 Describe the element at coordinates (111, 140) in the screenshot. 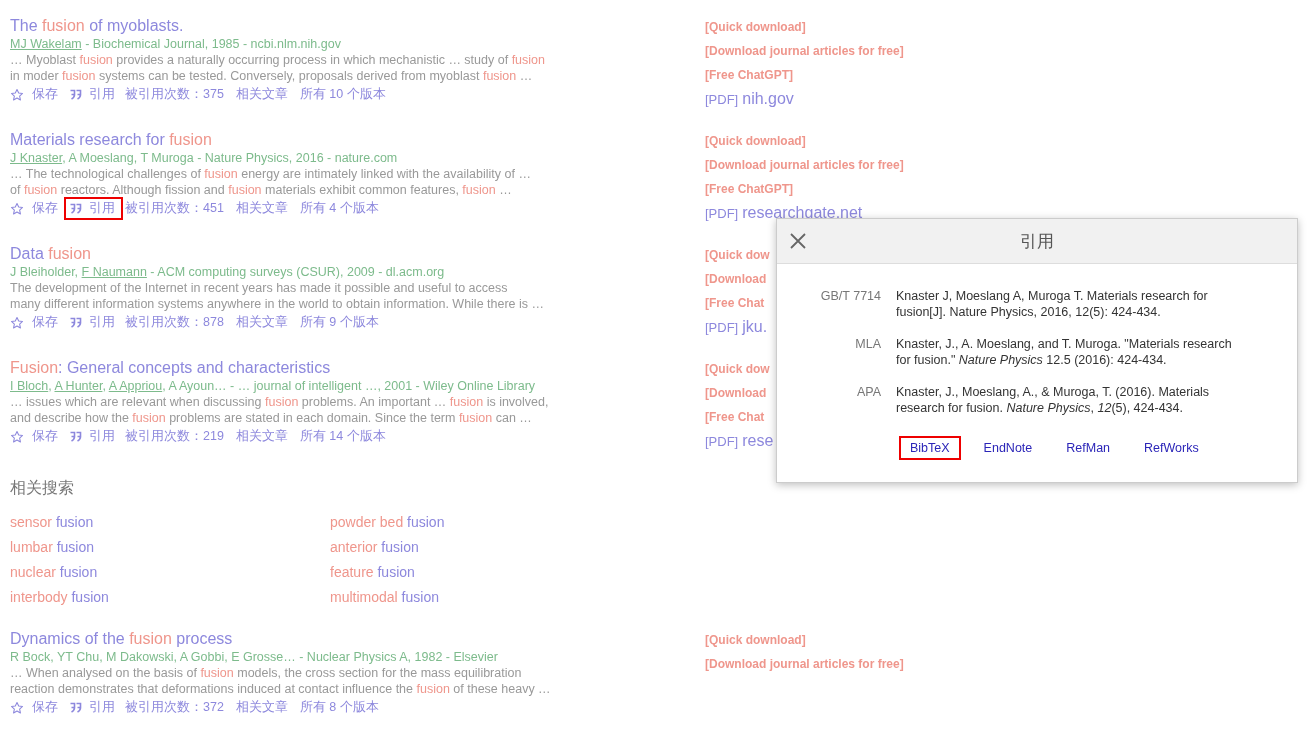

I see `result-title: Materials research for fusion` at that location.